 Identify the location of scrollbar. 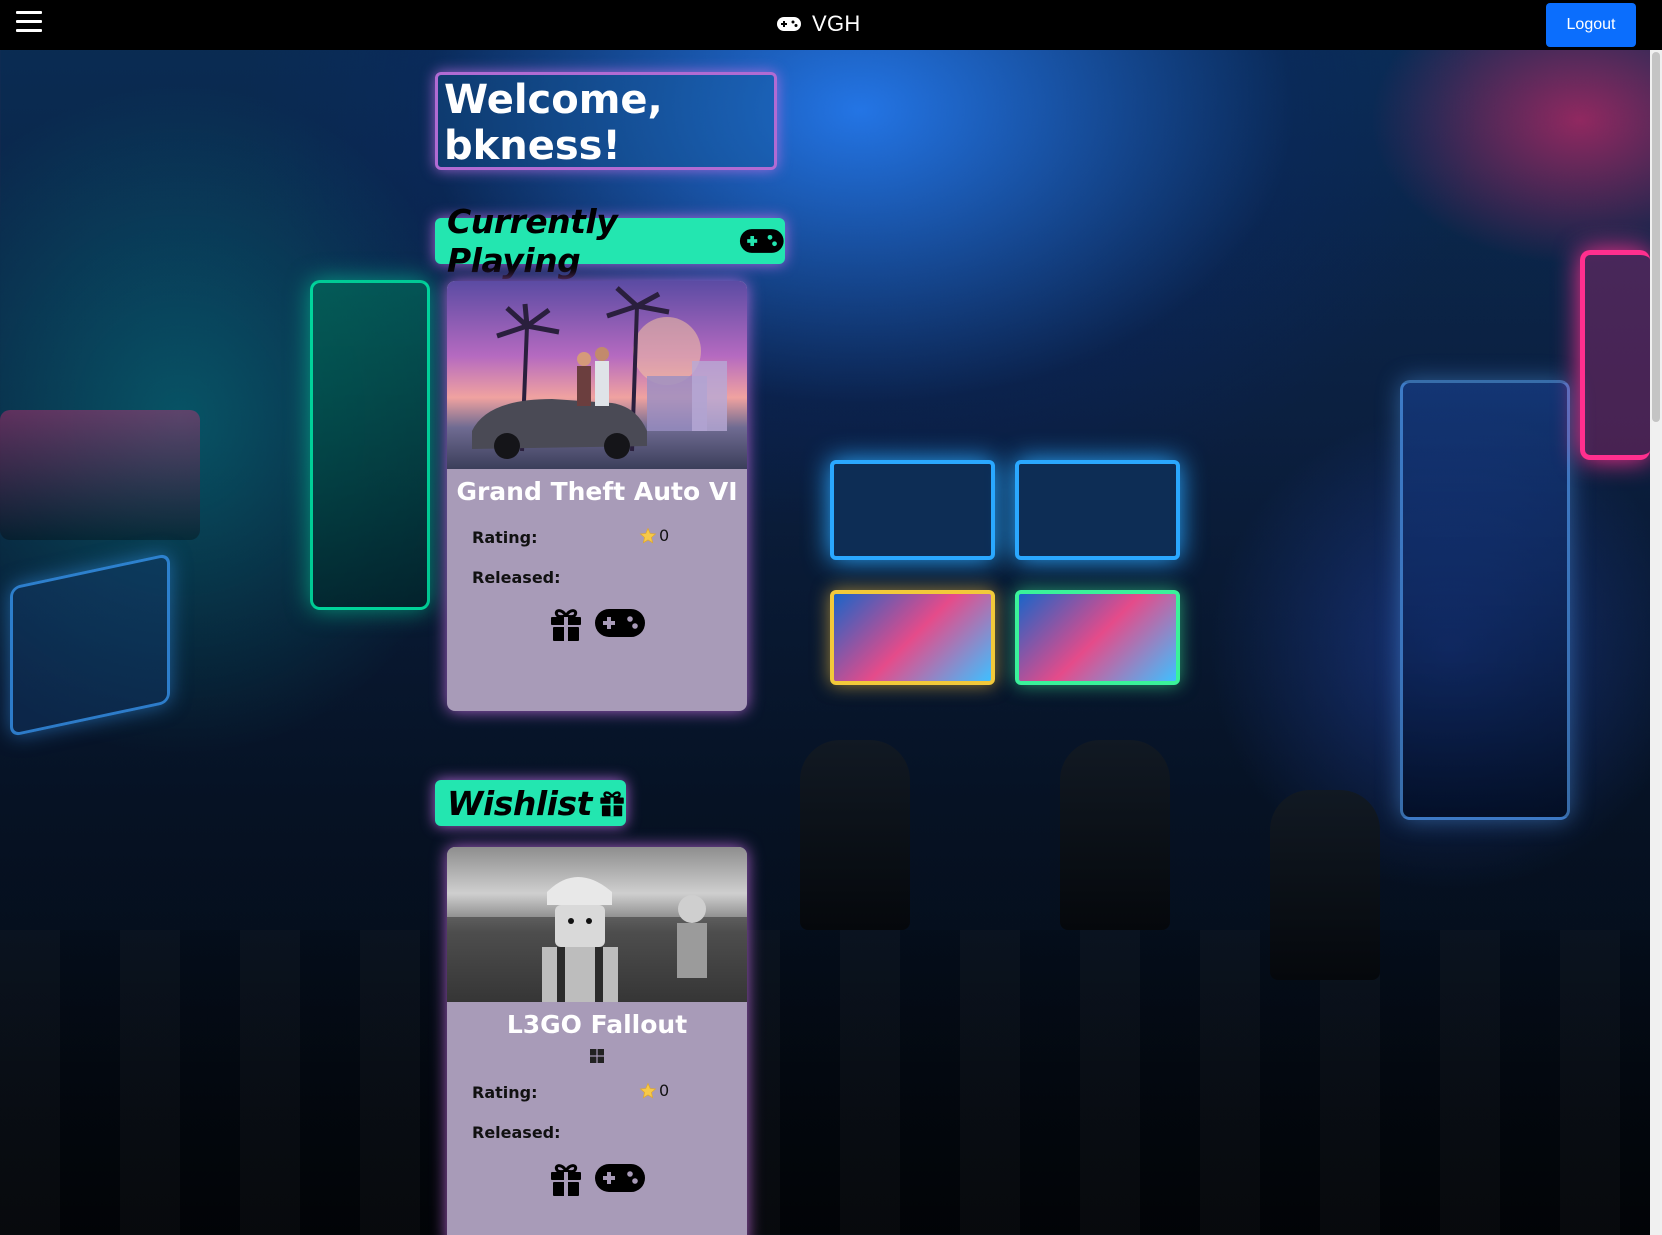
(1656, 642).